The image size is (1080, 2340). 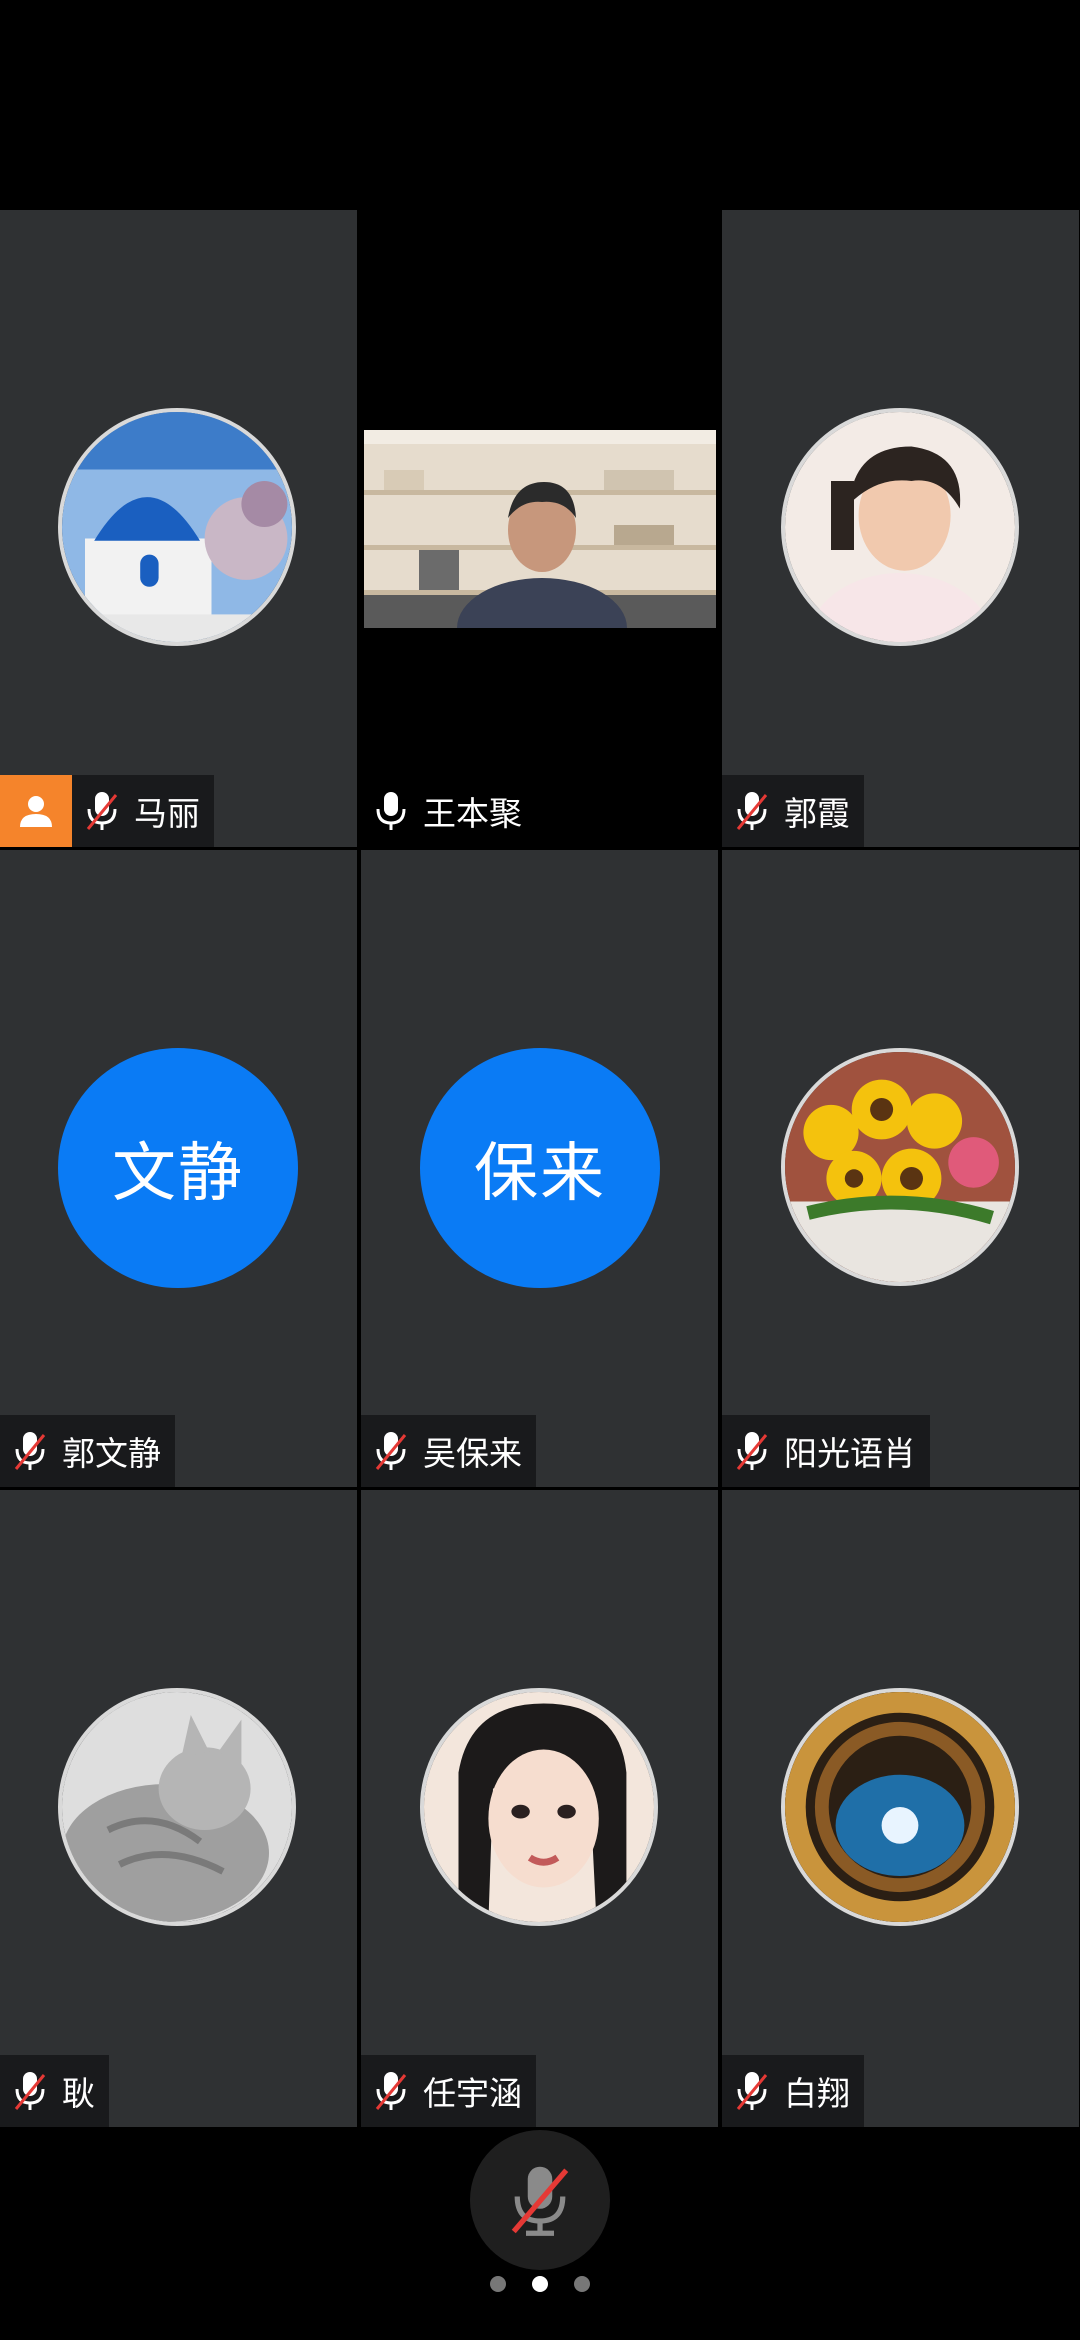 What do you see at coordinates (817, 813) in the screenshot?
I see `participant-name: 郭霞` at bounding box center [817, 813].